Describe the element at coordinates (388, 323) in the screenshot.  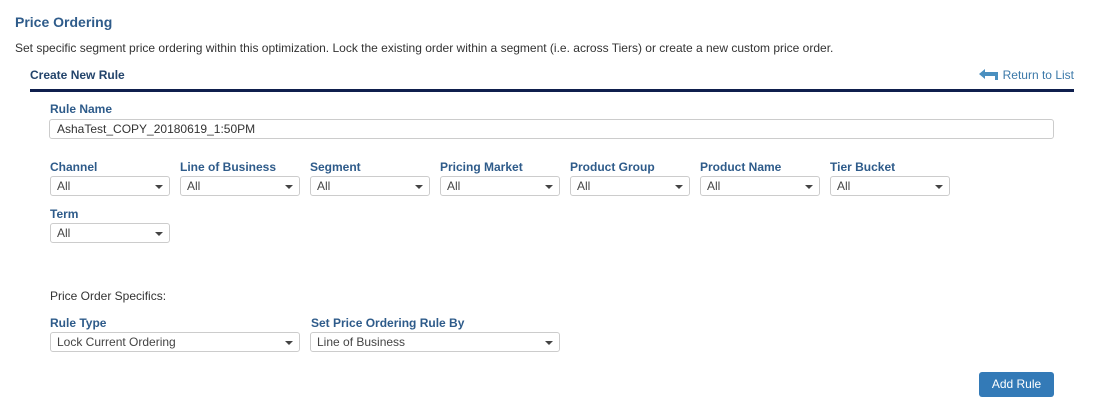
I see `rule-by-label: Set Price Ordering Rule By` at that location.